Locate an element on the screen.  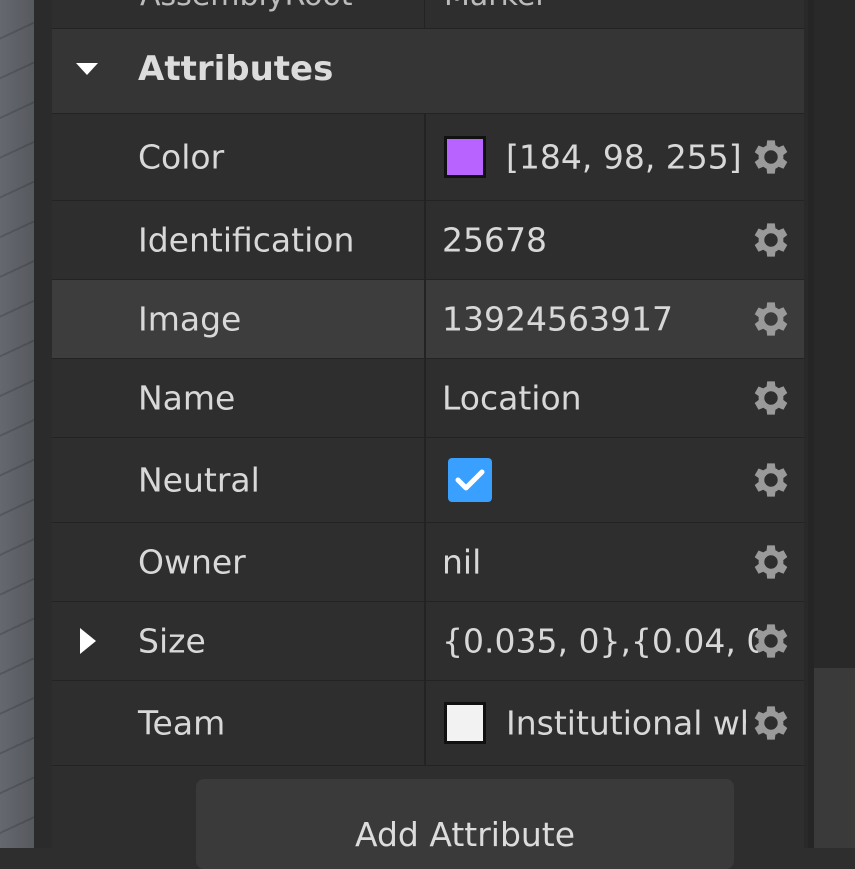
value-cell: {0.035, 0},{0.04, 0} is located at coordinates (615, 641).